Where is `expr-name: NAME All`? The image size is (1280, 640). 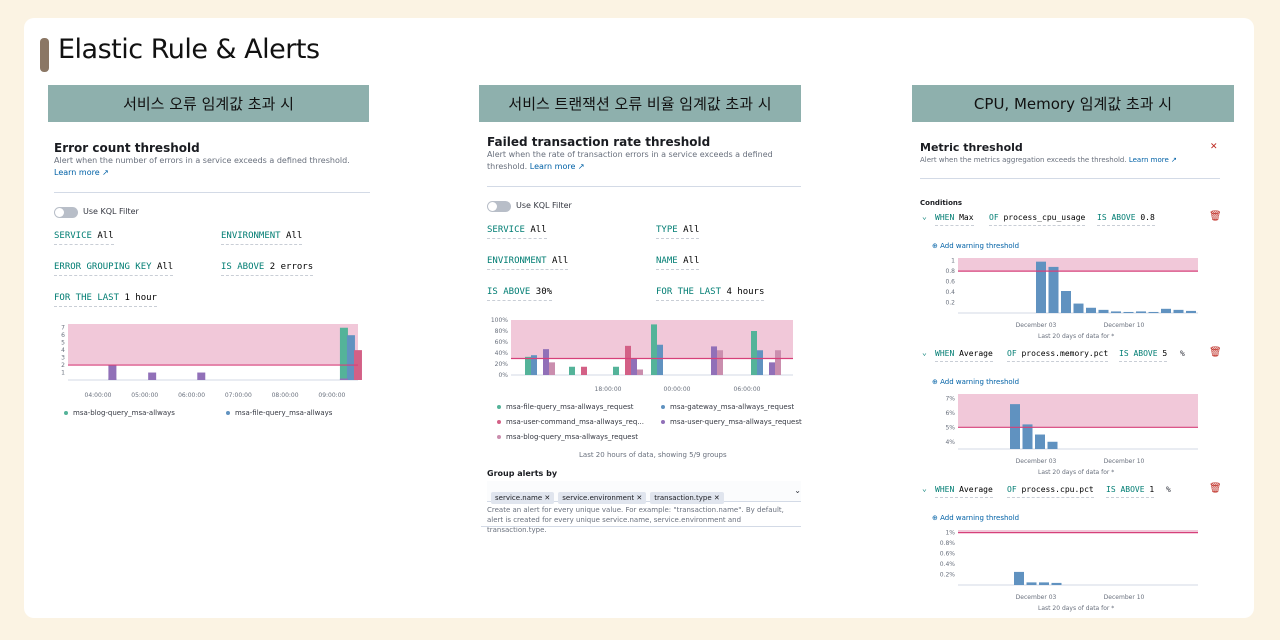 expr-name: NAME All is located at coordinates (678, 263).